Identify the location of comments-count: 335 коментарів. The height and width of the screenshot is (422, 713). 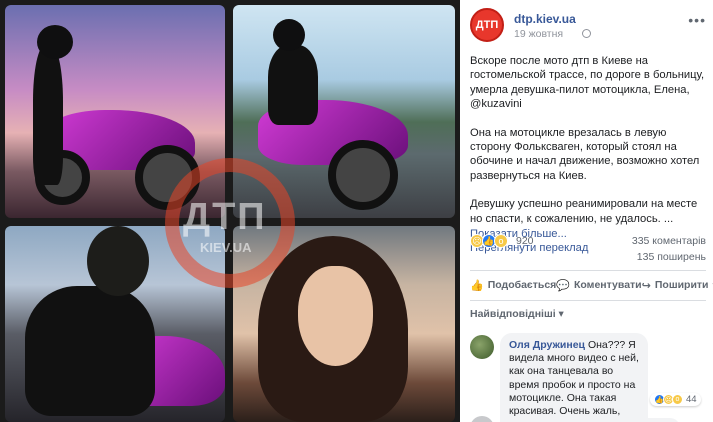
(669, 241).